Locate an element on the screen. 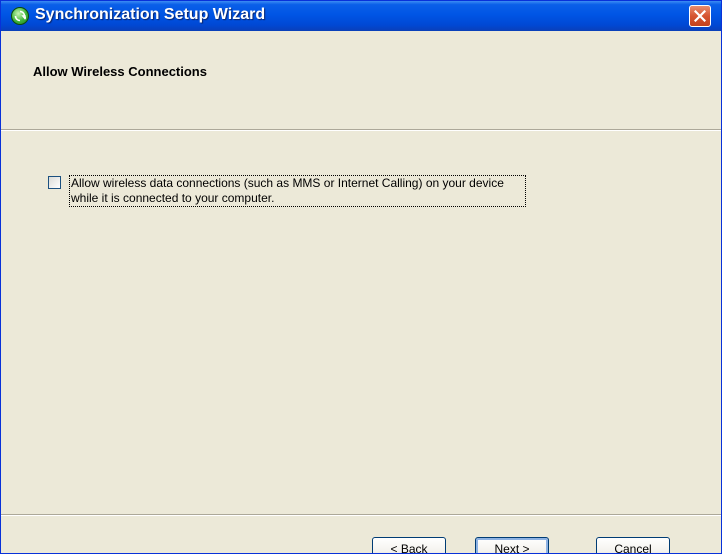 The width and height of the screenshot is (722, 554). back-button: < Back is located at coordinates (409, 545).